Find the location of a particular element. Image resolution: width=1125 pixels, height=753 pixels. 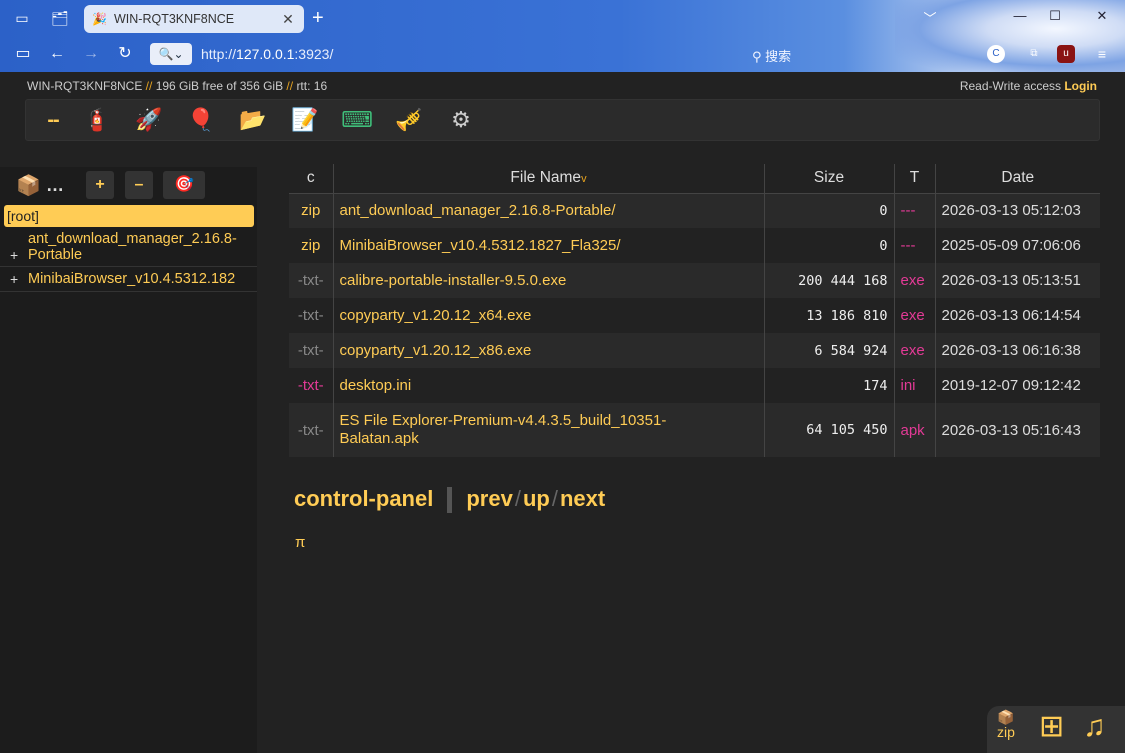

tab-menu-icon: ▭ is located at coordinates (22, 18).